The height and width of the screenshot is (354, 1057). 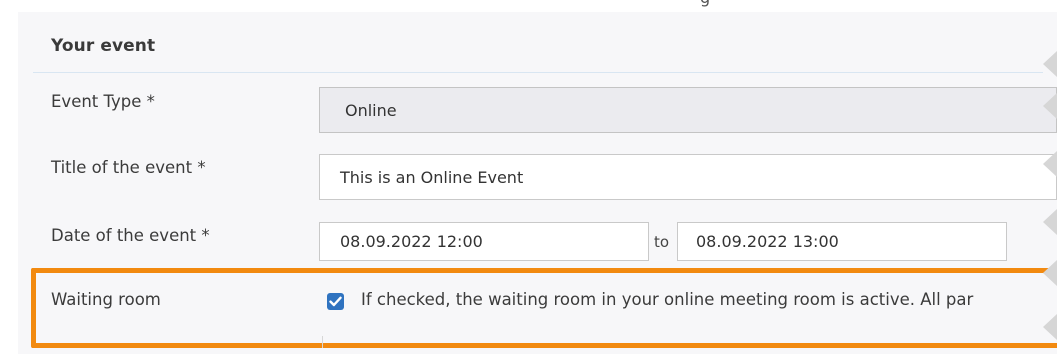 I want to click on event-title-input: This is an Online Event, so click(x=688, y=177).